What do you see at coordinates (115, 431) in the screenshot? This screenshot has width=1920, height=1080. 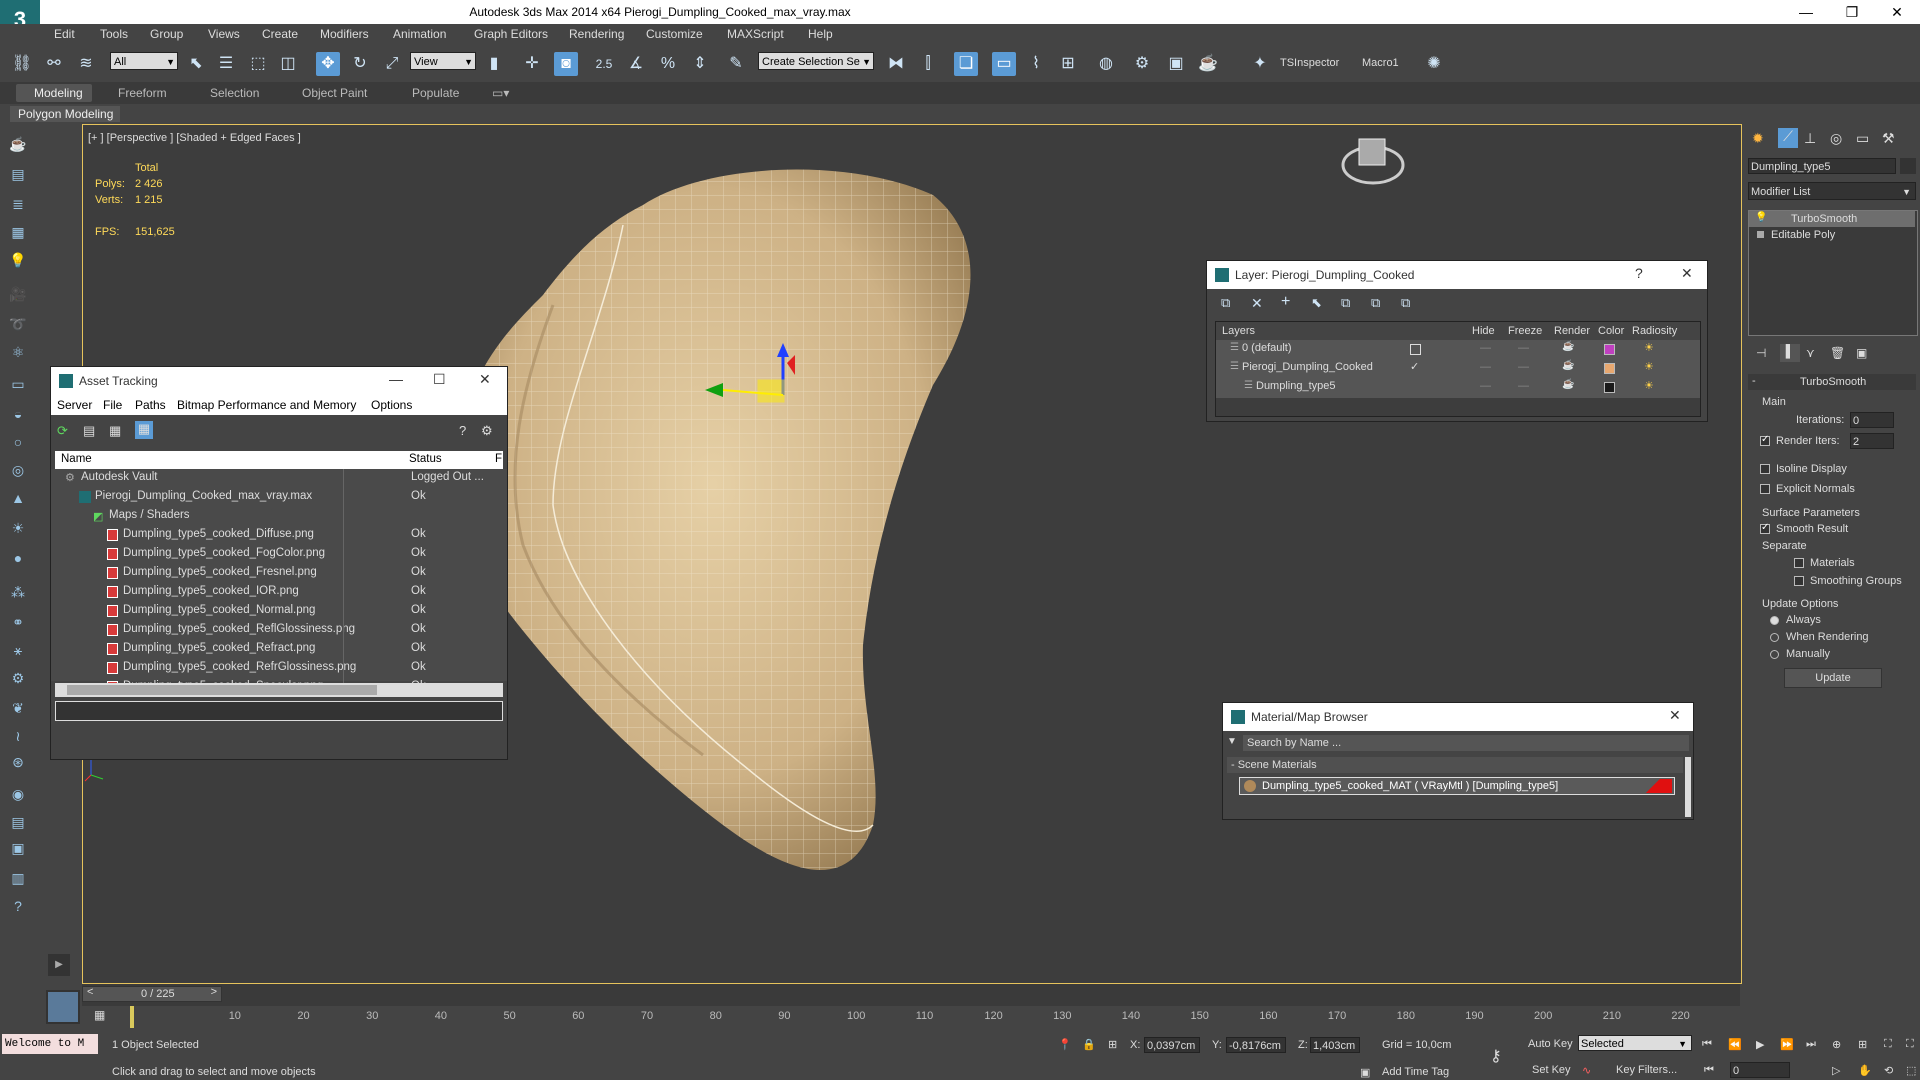 I see `grid-view-icon: ▦` at bounding box center [115, 431].